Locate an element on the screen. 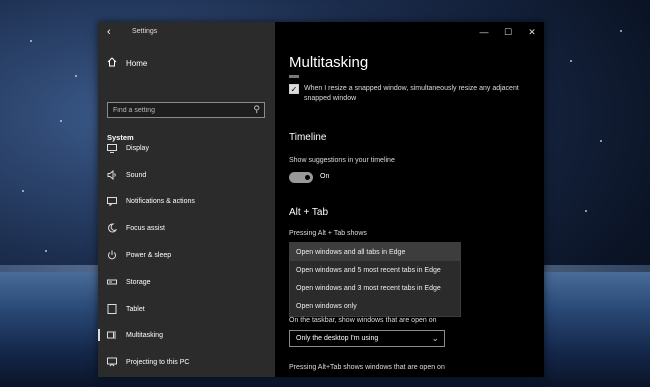  sidebar-item-label: Notifications & actions is located at coordinates (160, 201).